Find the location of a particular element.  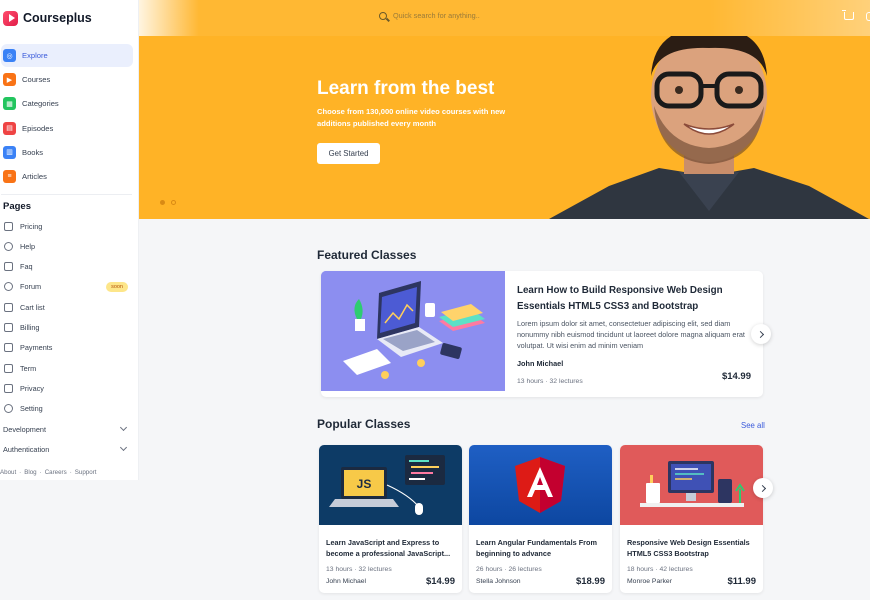

nav-item-articles: ≡ Articles is located at coordinates (67, 176).